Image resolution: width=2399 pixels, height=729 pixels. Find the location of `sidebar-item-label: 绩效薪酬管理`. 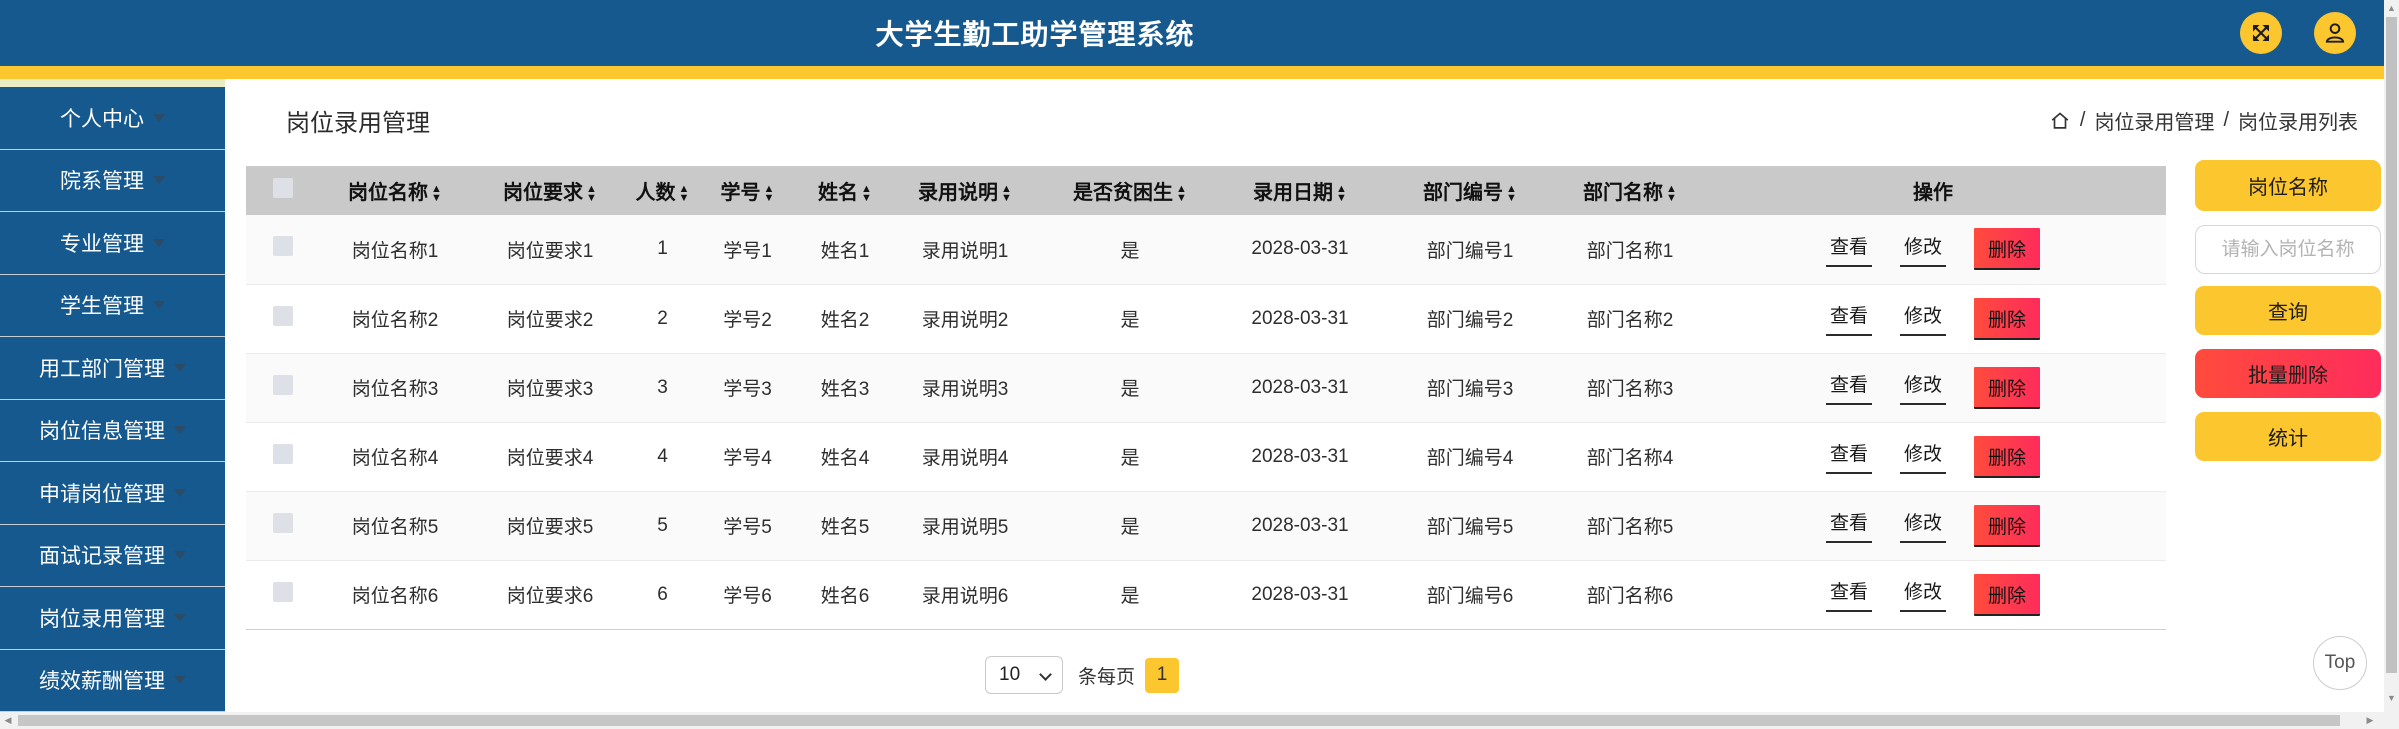

sidebar-item-label: 绩效薪酬管理 is located at coordinates (102, 682).